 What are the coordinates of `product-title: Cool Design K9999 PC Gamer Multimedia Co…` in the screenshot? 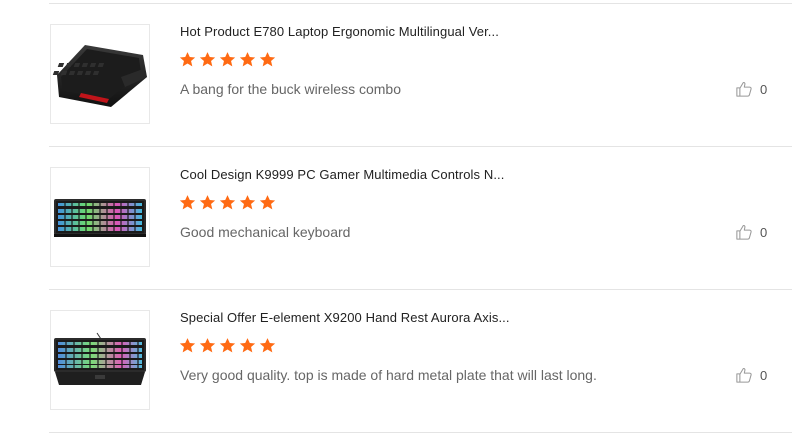 It's located at (342, 174).